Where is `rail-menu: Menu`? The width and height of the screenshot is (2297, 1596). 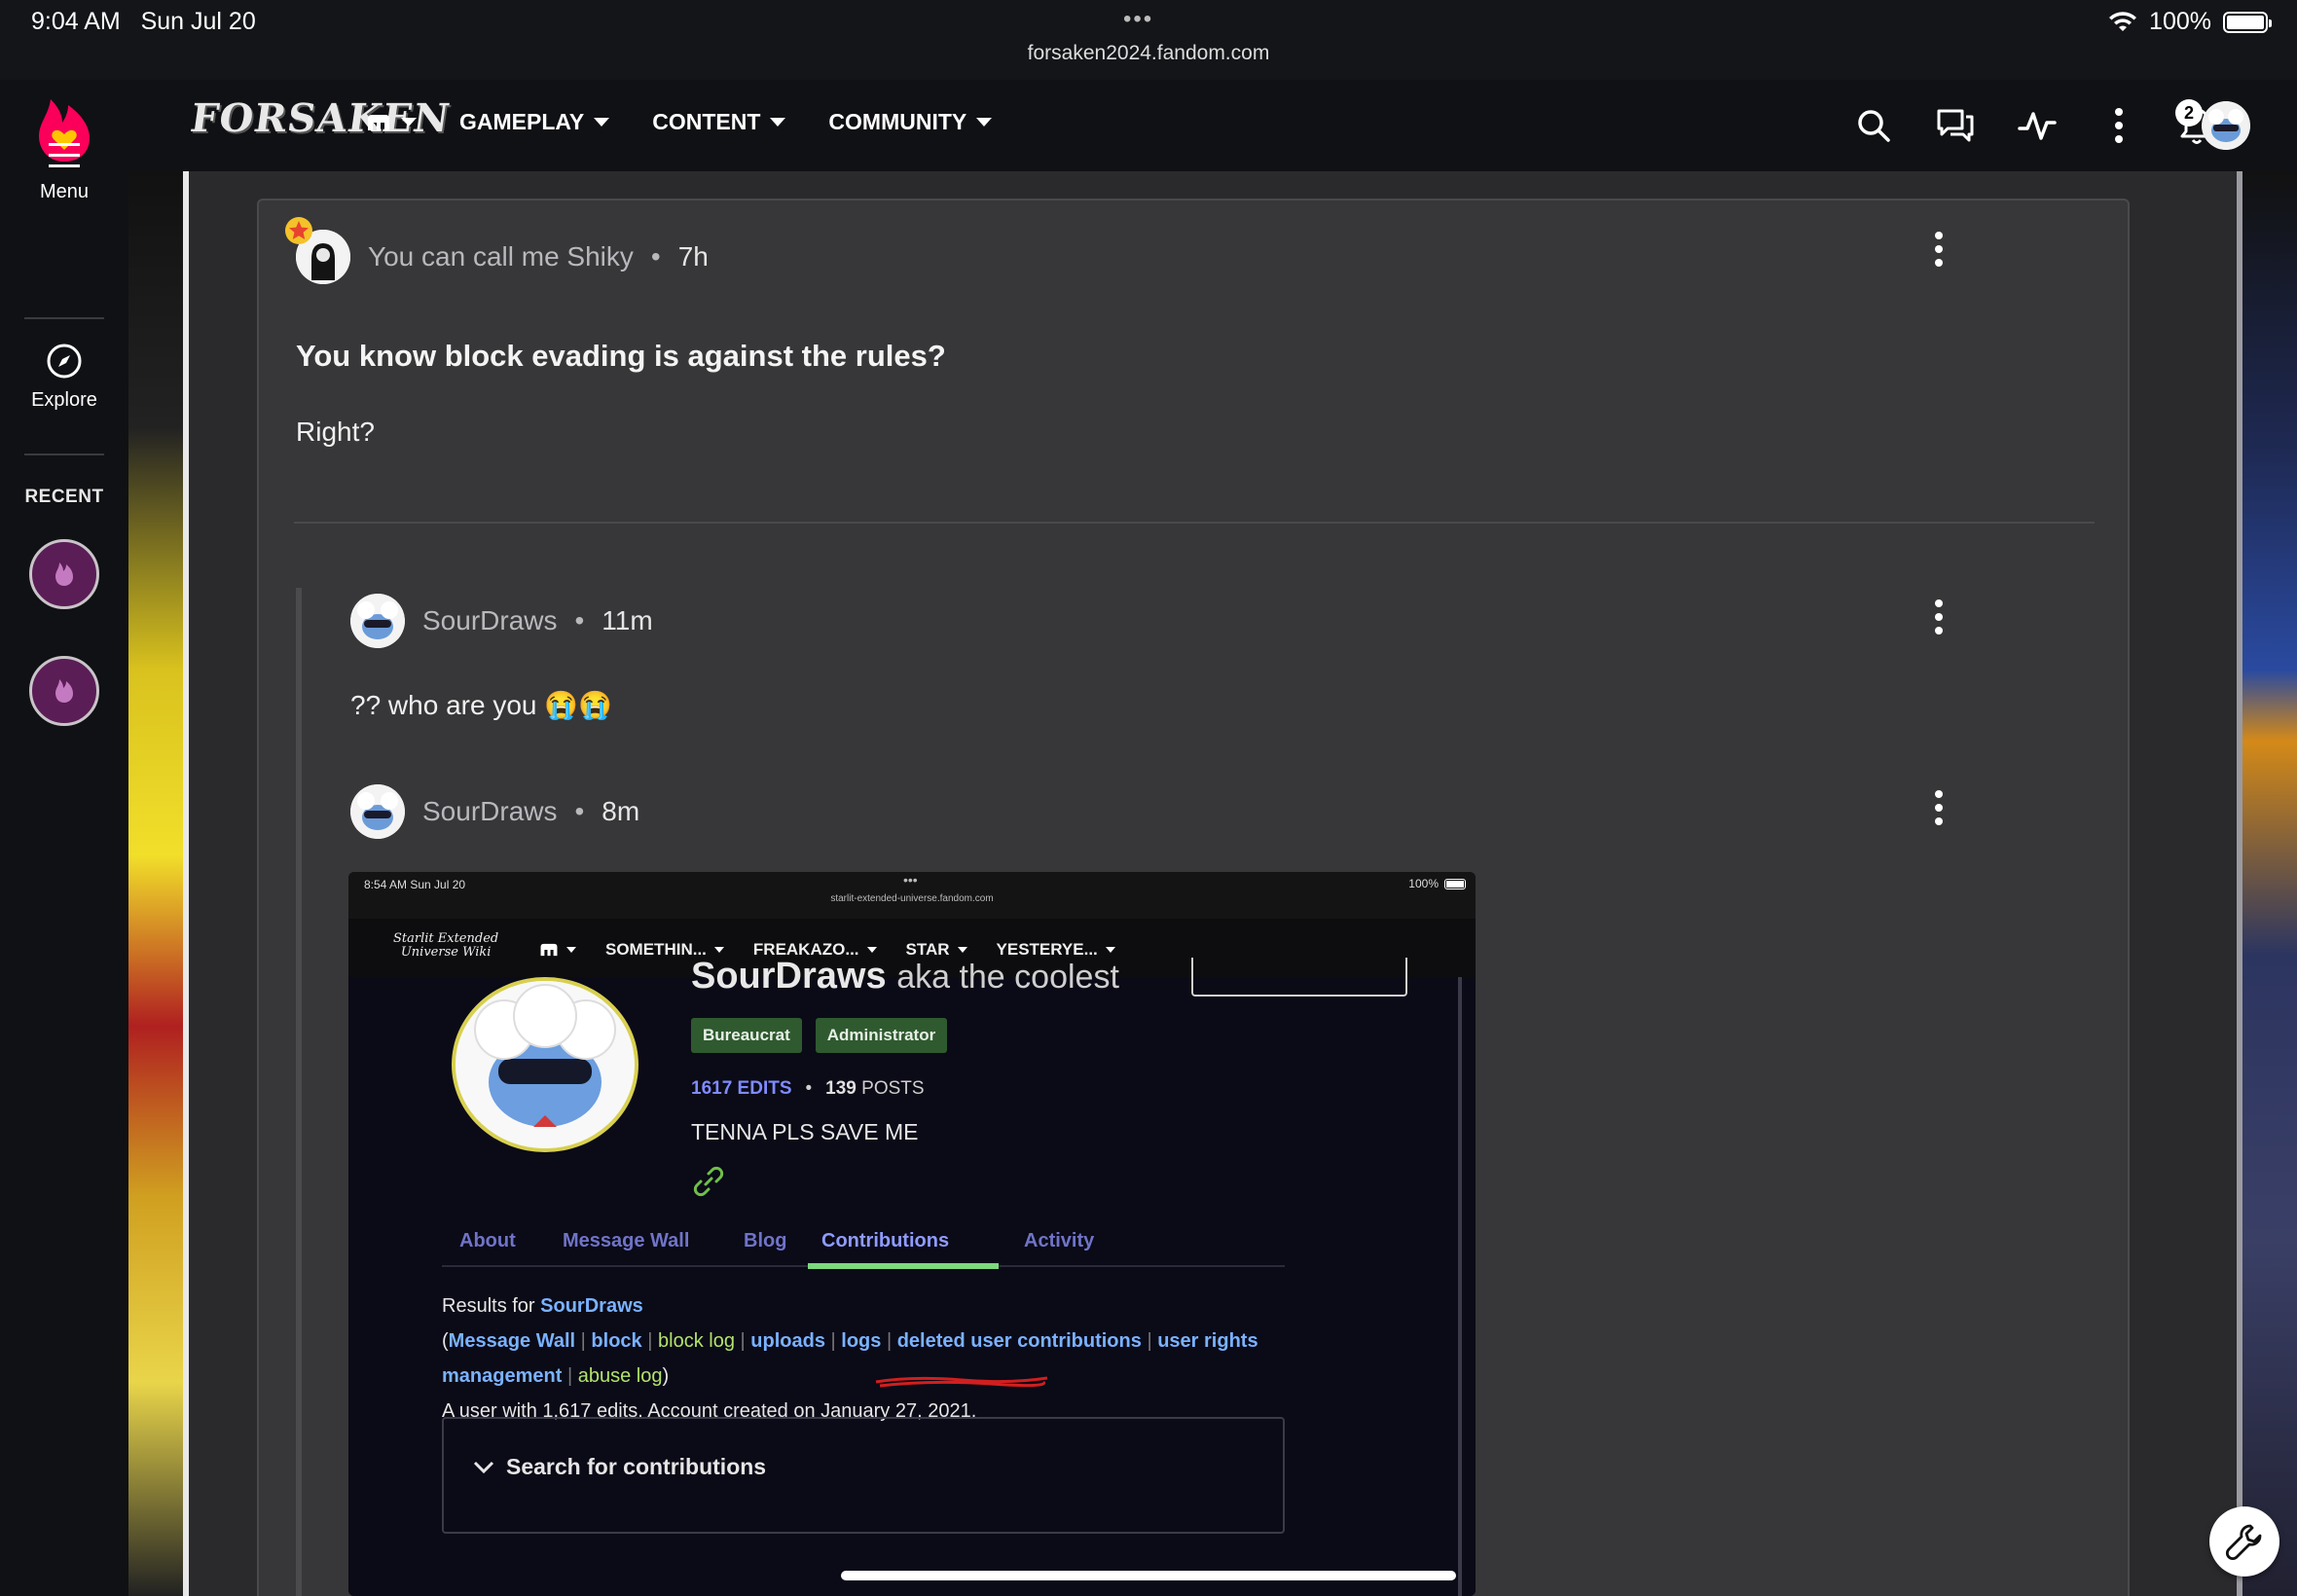 rail-menu: Menu is located at coordinates (64, 171).